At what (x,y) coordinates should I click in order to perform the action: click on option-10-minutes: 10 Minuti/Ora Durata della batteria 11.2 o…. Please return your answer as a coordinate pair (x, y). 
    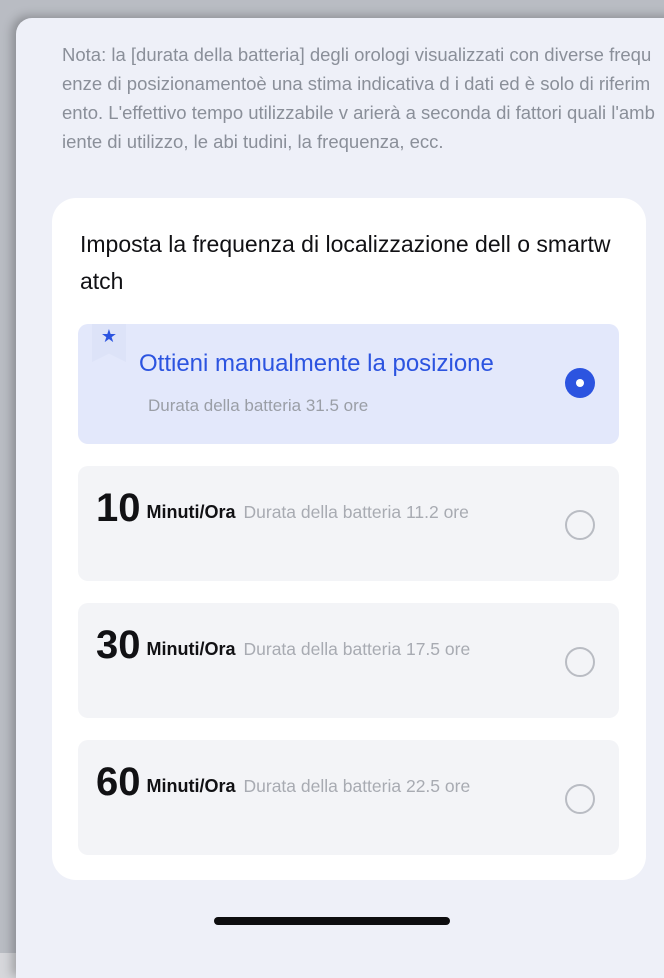
    Looking at the image, I should click on (348, 523).